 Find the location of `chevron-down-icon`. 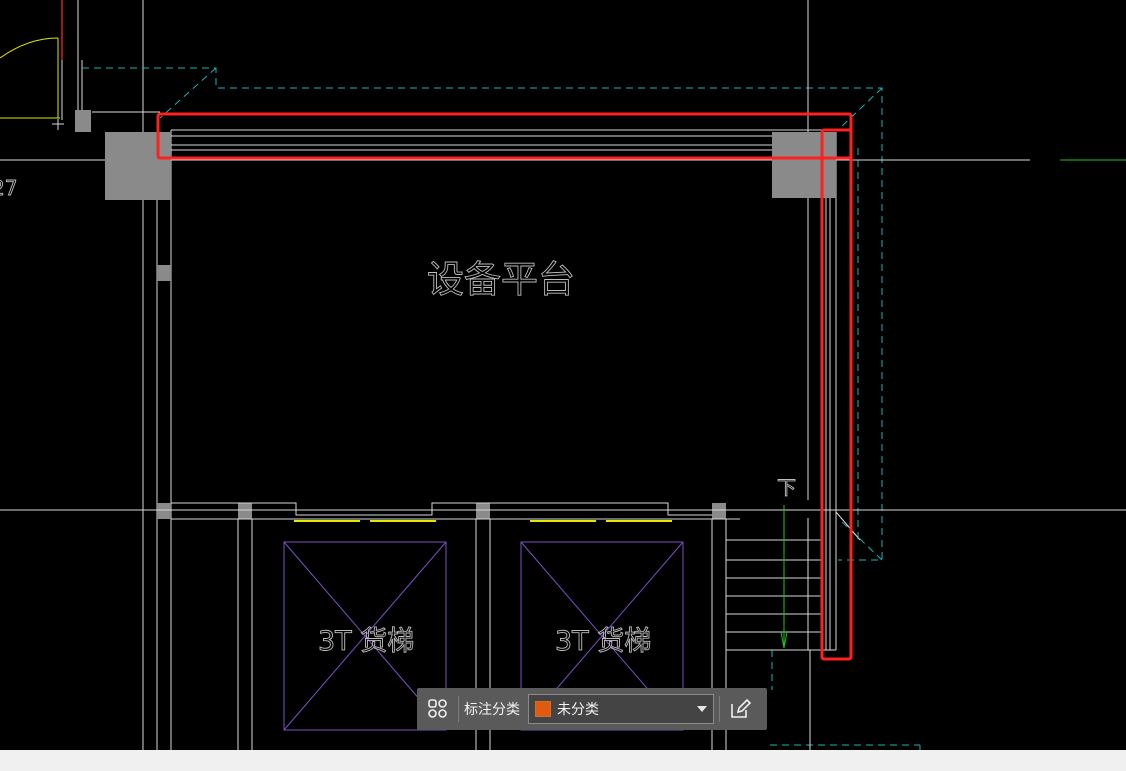

chevron-down-icon is located at coordinates (702, 709).